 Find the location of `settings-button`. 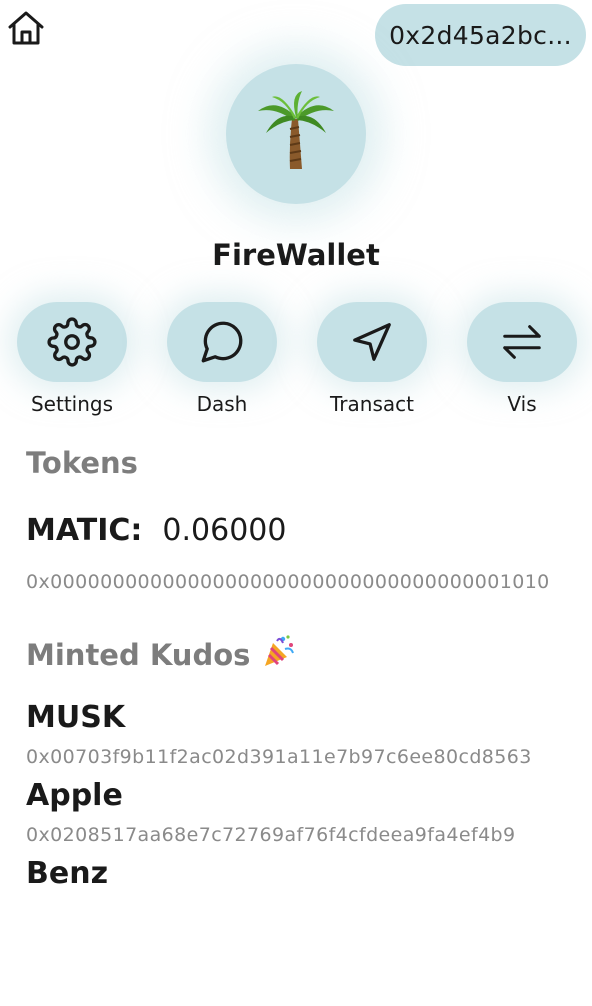

settings-button is located at coordinates (72, 342).